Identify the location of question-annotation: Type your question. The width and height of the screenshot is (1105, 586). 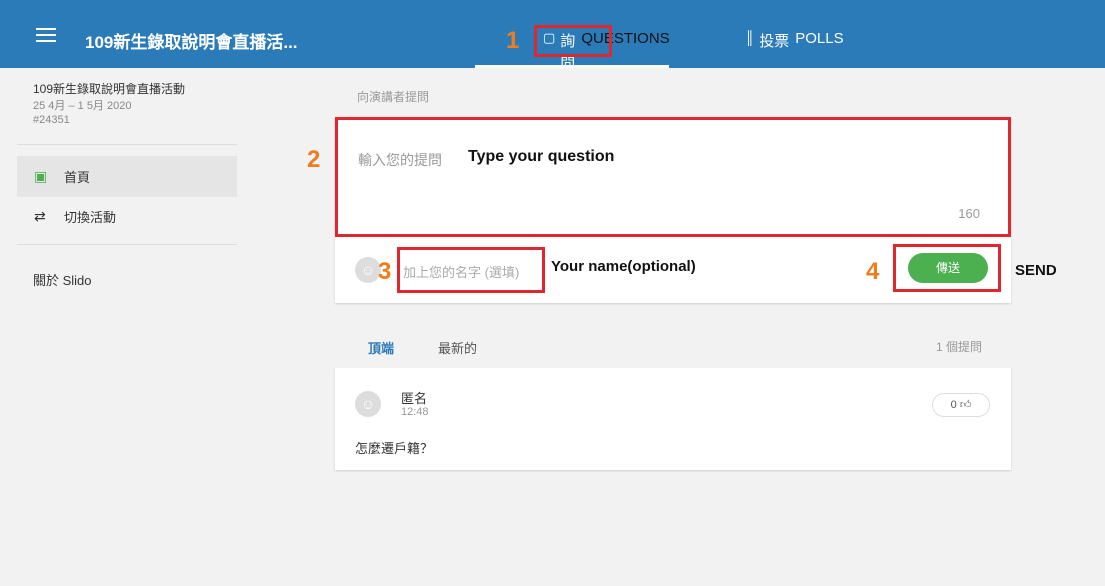
(541, 156).